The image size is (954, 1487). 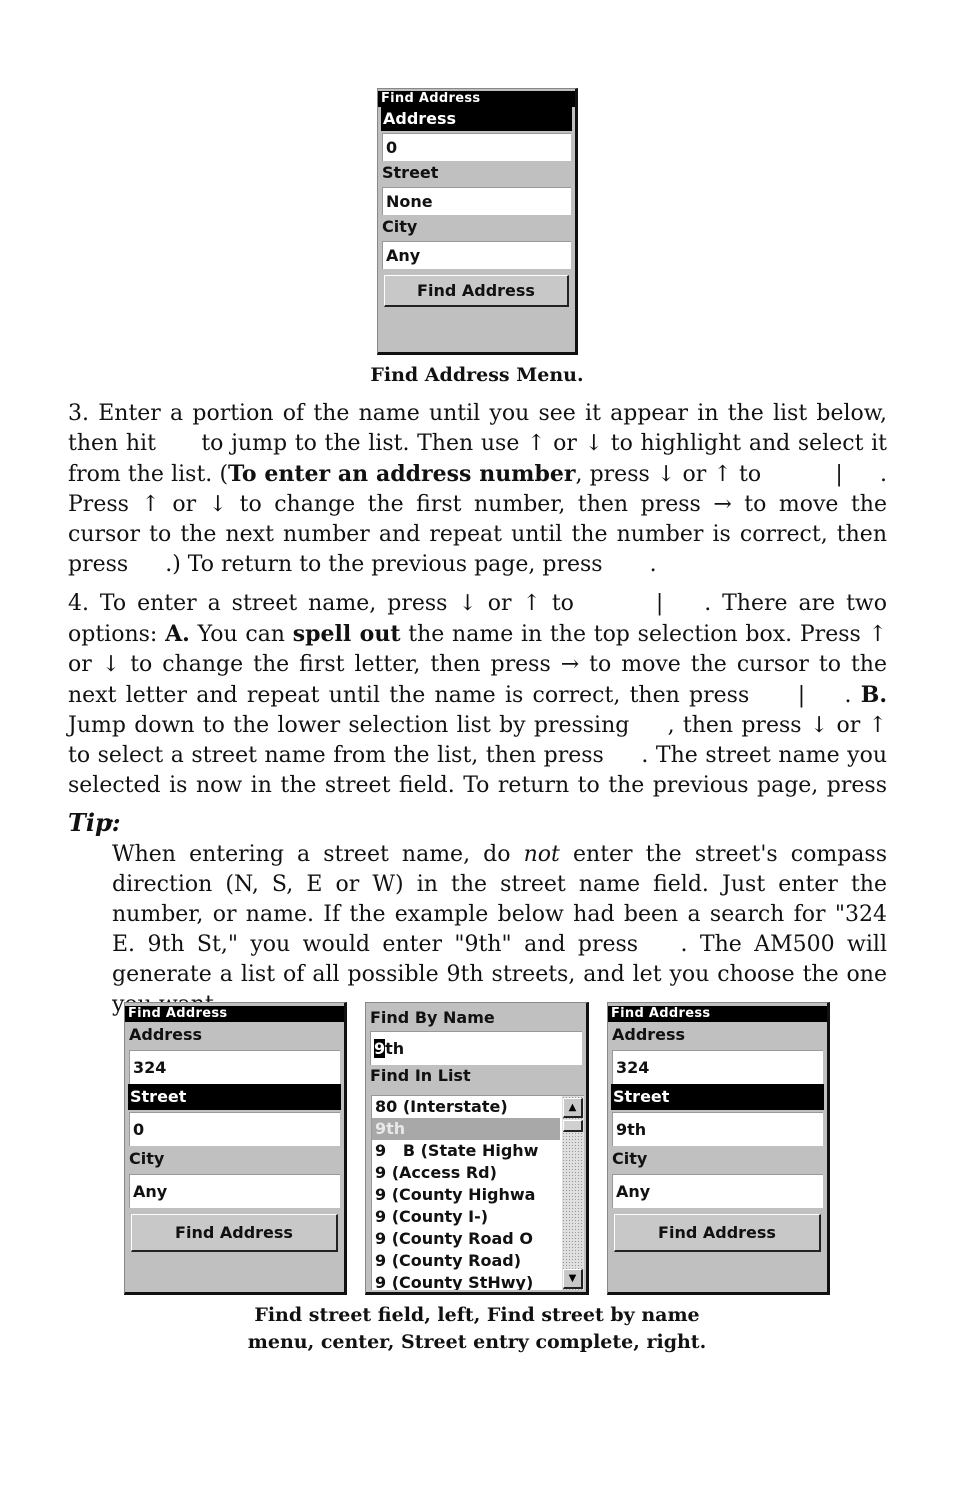 What do you see at coordinates (466, 1151) in the screenshot?
I see `list-item: 9 B (State Highw` at bounding box center [466, 1151].